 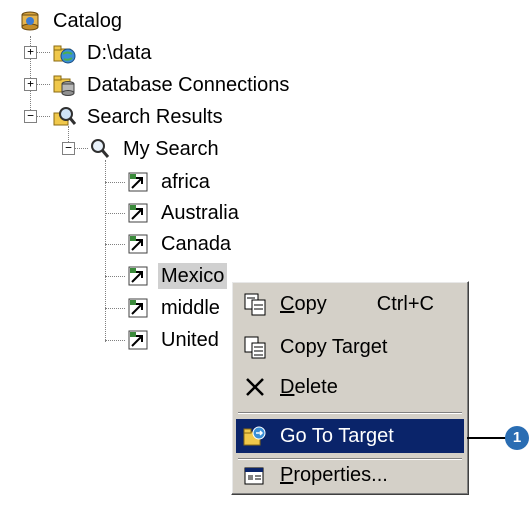 What do you see at coordinates (350, 413) in the screenshot?
I see `menu-separator` at bounding box center [350, 413].